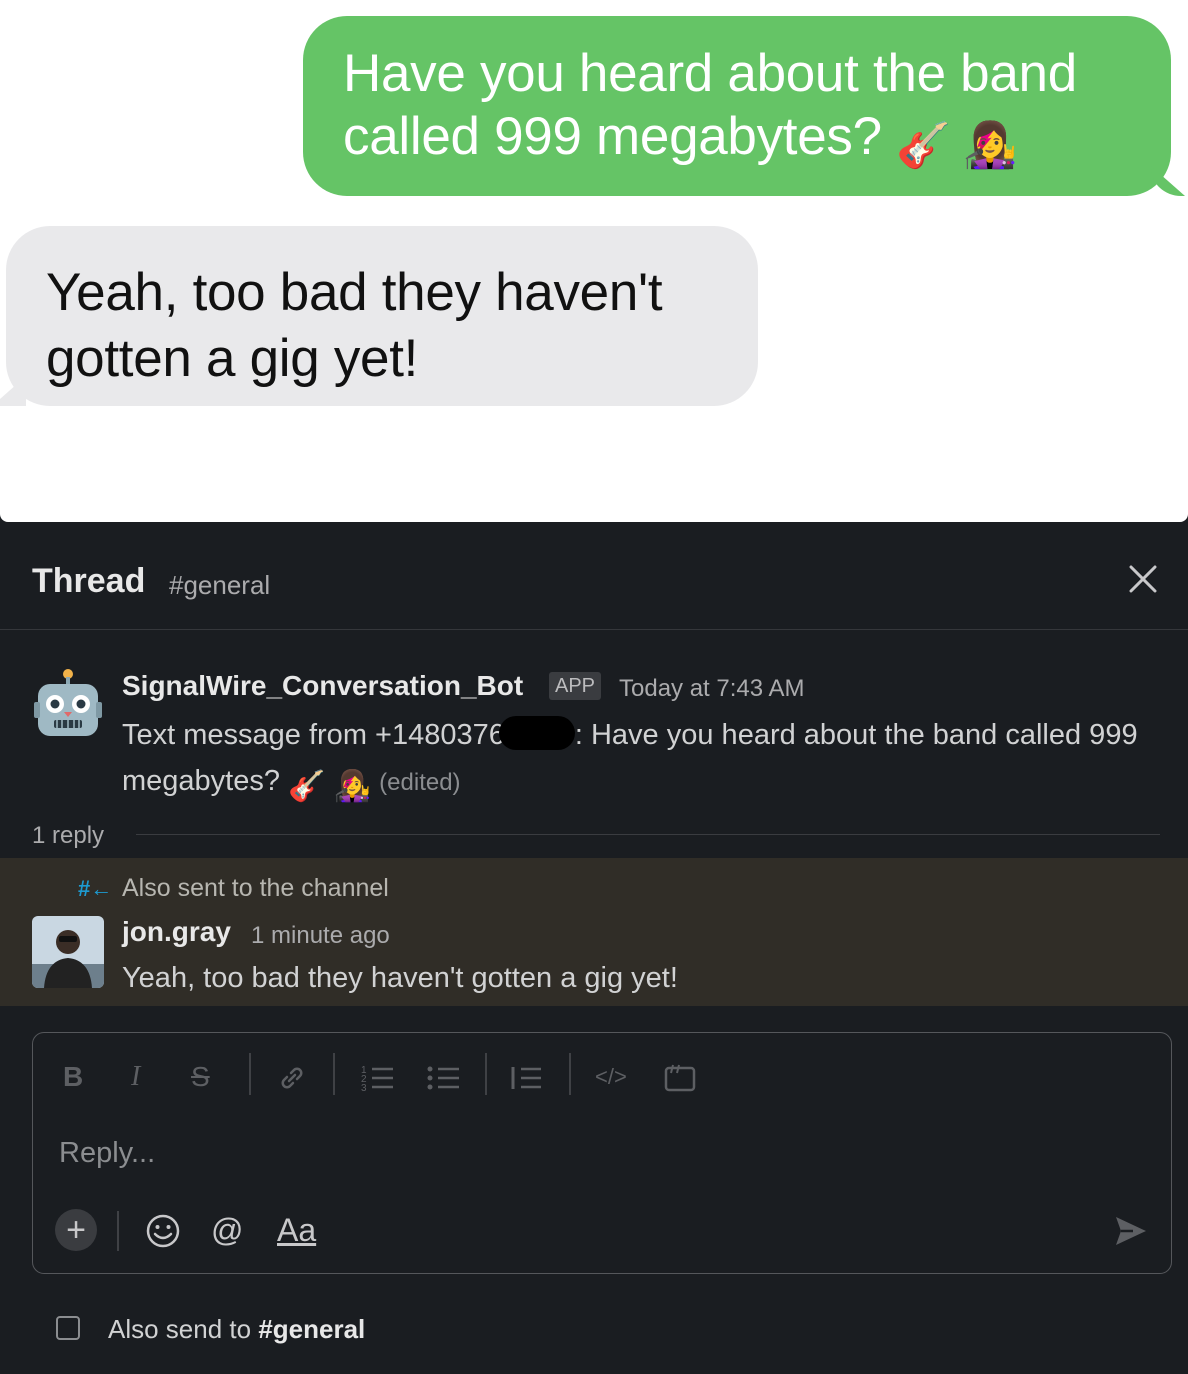 The image size is (1188, 1374). I want to click on reply-sender-name: jon.gray, so click(176, 932).